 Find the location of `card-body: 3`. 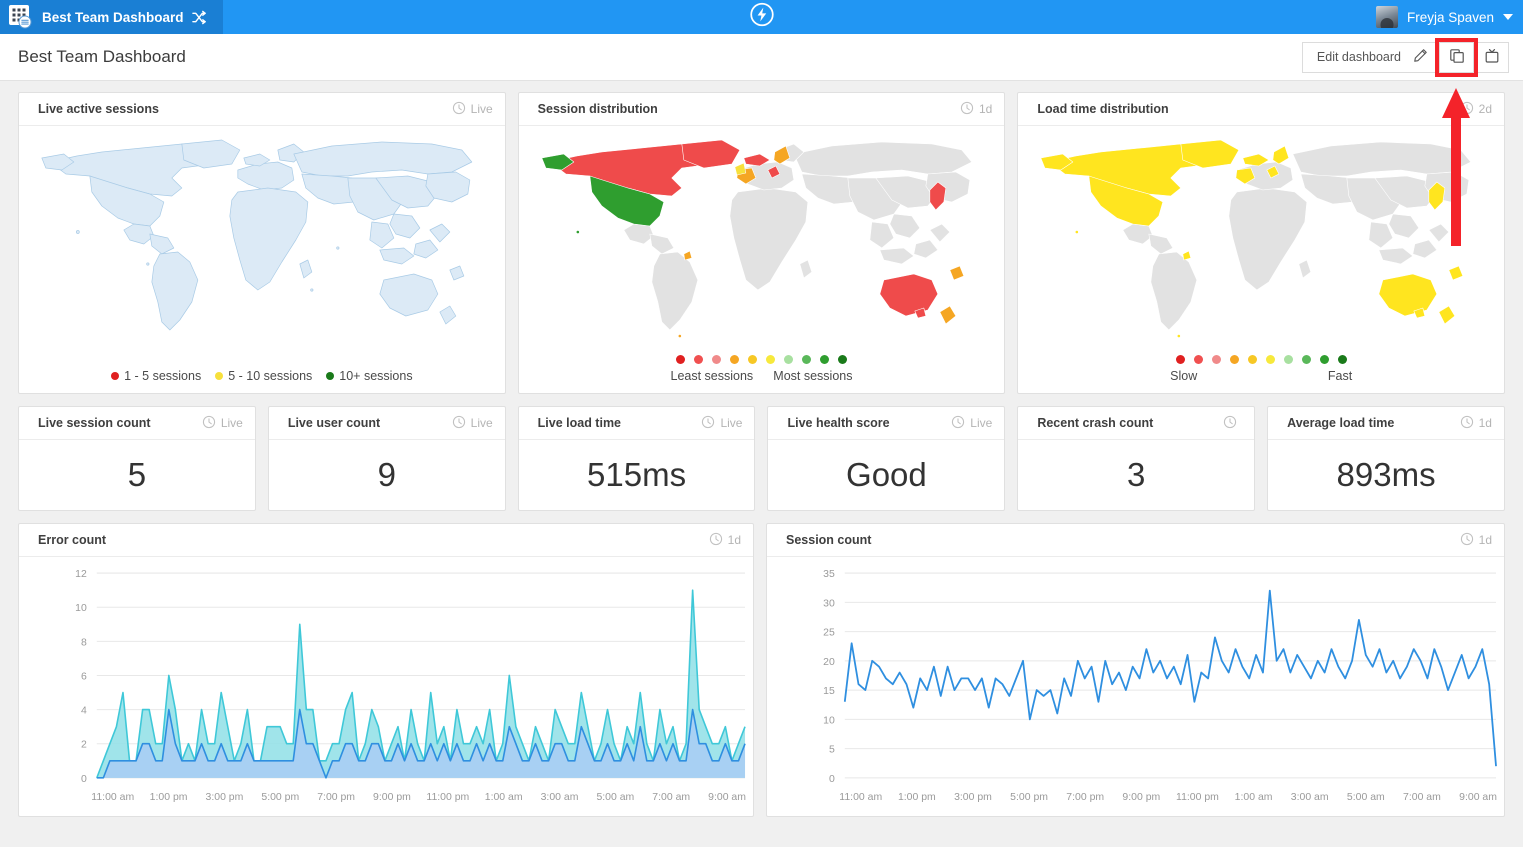

card-body: 3 is located at coordinates (1136, 475).